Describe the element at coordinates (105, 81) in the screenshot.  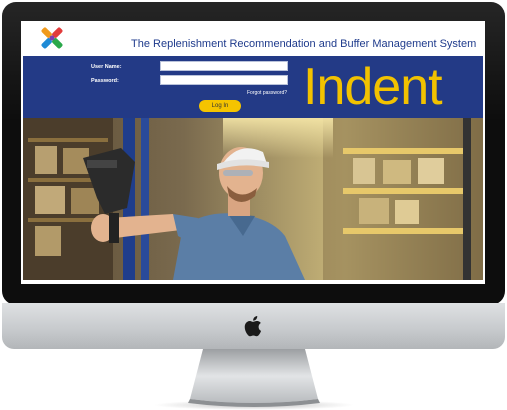
I see `password-label: Password:` at that location.